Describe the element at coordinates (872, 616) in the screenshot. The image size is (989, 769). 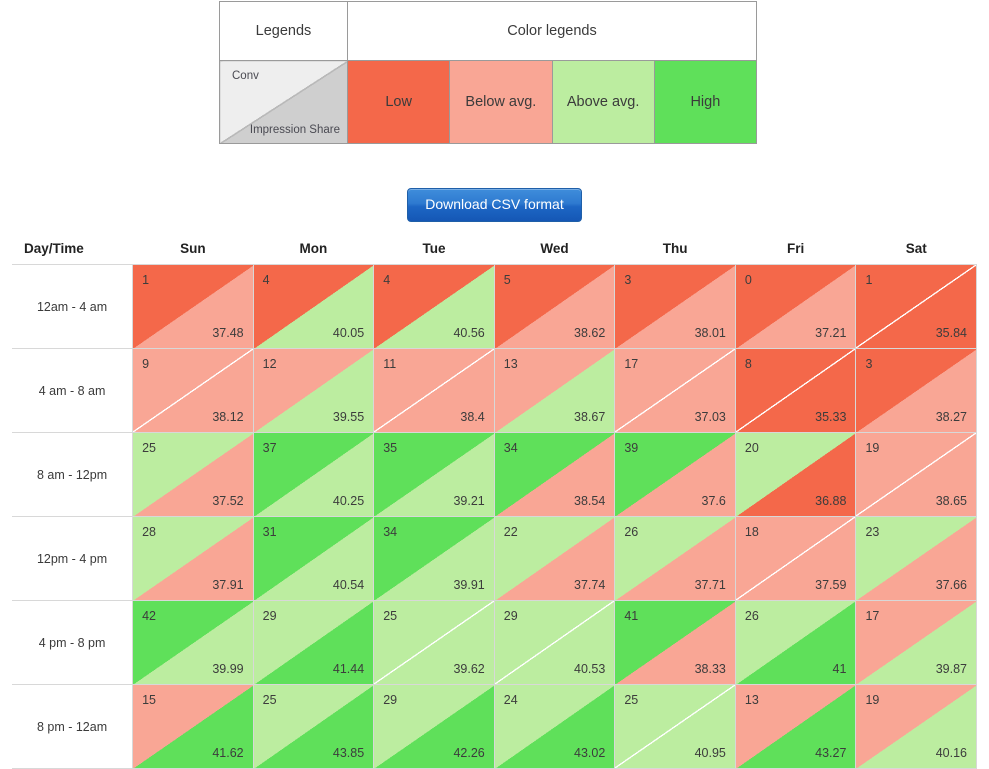
I see `heatmap-cell-conversions: 17` at that location.